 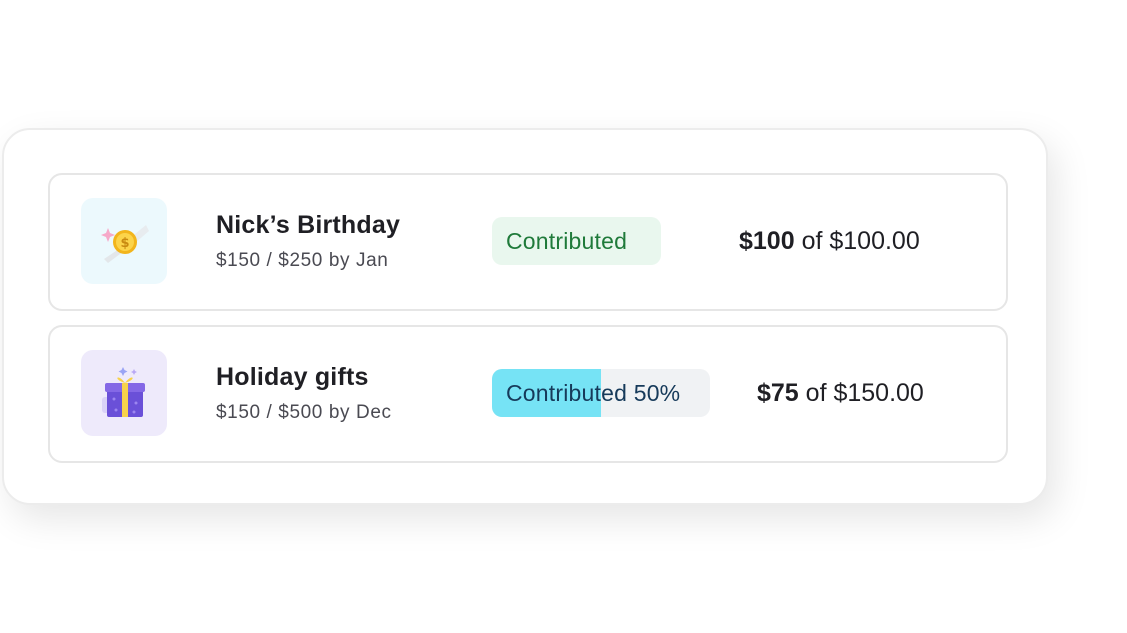 What do you see at coordinates (860, 241) in the screenshot?
I see `amount-total: of $100.00` at bounding box center [860, 241].